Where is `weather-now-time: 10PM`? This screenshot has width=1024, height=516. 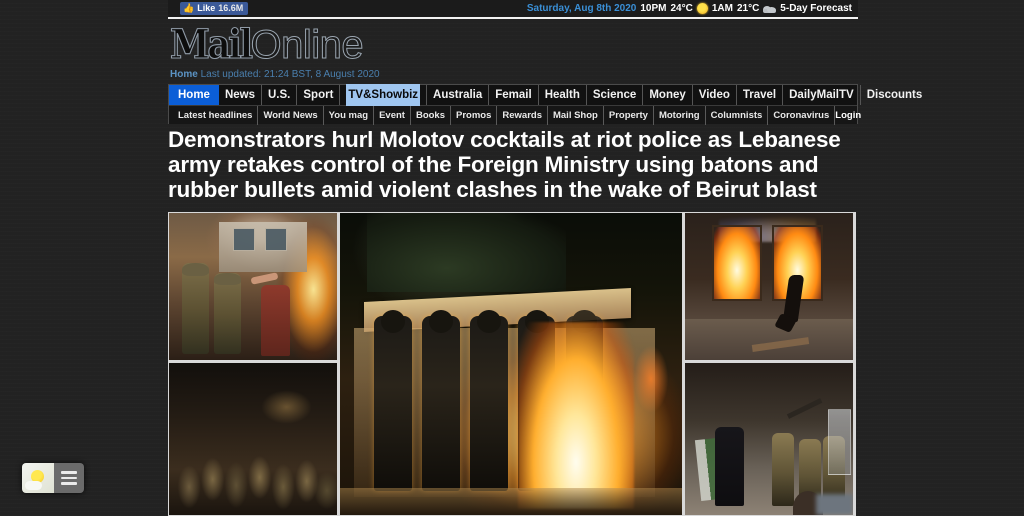
weather-now-time: 10PM is located at coordinates (653, 8).